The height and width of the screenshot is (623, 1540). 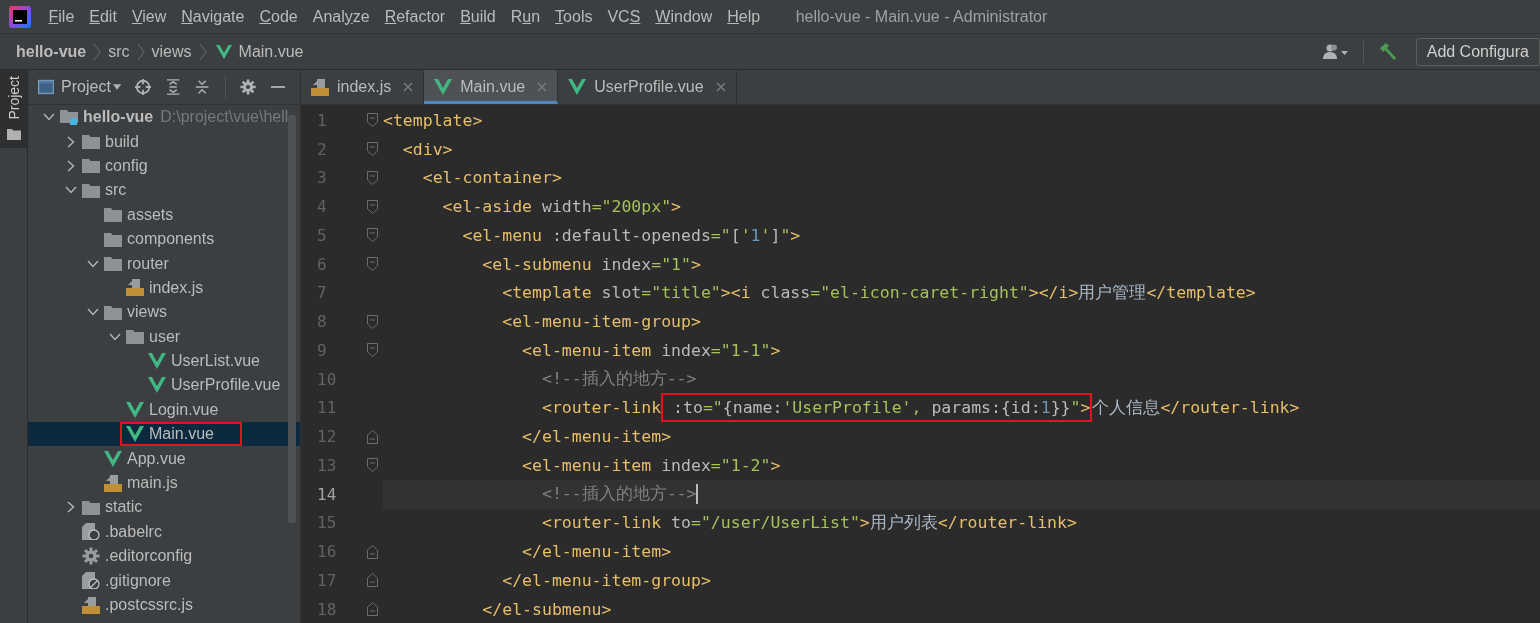 What do you see at coordinates (327, 494) in the screenshot?
I see `line-number: 14` at bounding box center [327, 494].